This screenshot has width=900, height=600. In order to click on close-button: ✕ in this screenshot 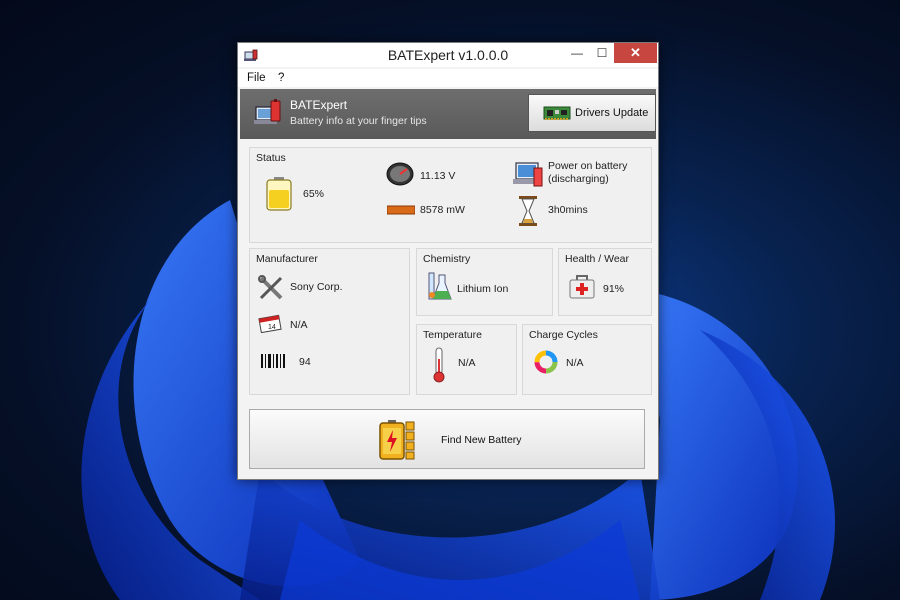, I will do `click(635, 53)`.